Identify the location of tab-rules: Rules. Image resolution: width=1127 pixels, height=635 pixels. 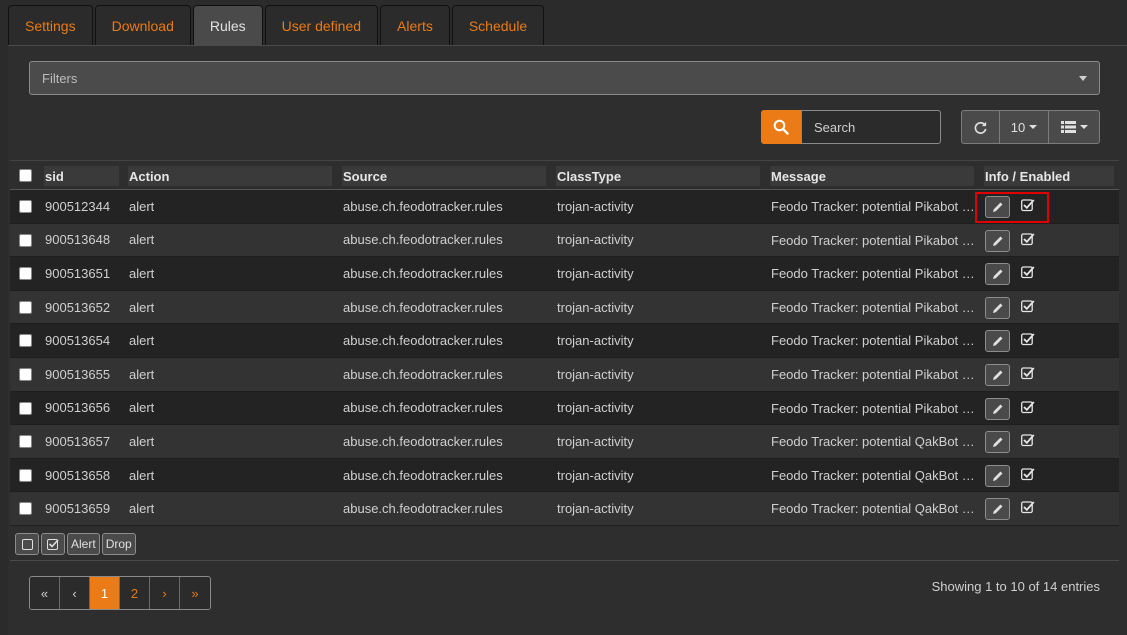
(227, 25).